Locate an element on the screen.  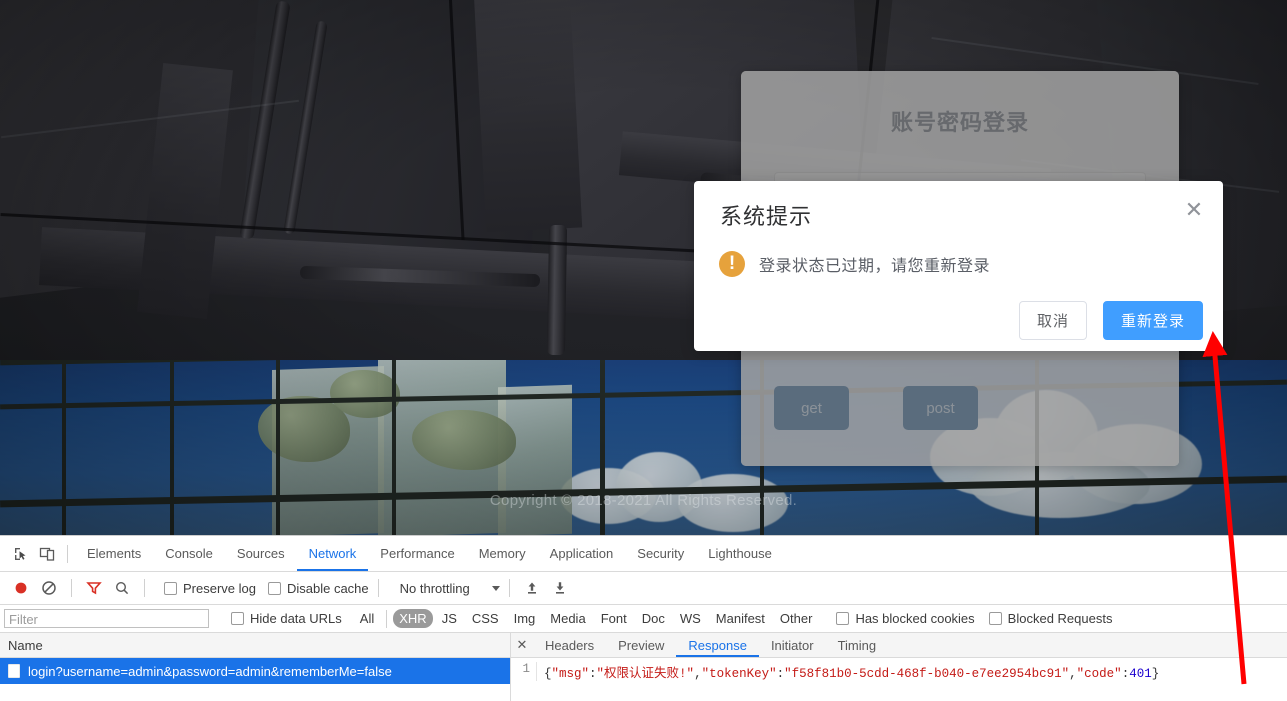
hide-data-urls-checkbox: Hide data URLs is located at coordinates (286, 618).